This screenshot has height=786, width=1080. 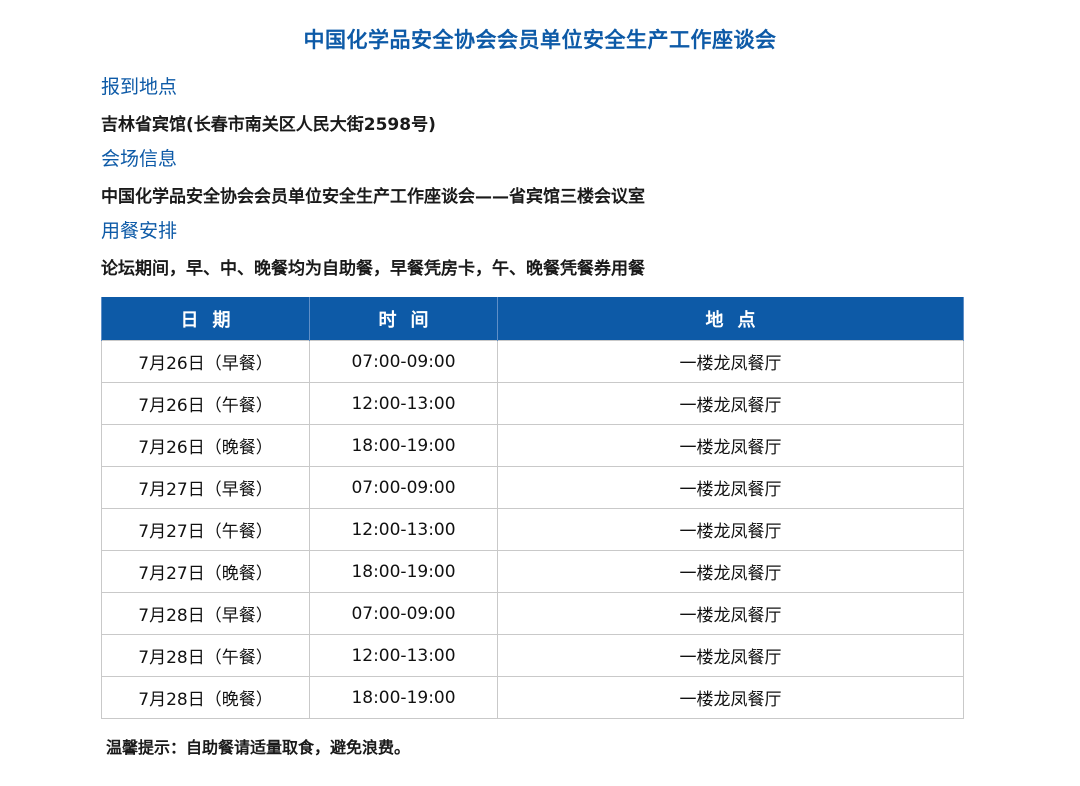 What do you see at coordinates (139, 87) in the screenshot?
I see `venue-heading: 报到地点` at bounding box center [139, 87].